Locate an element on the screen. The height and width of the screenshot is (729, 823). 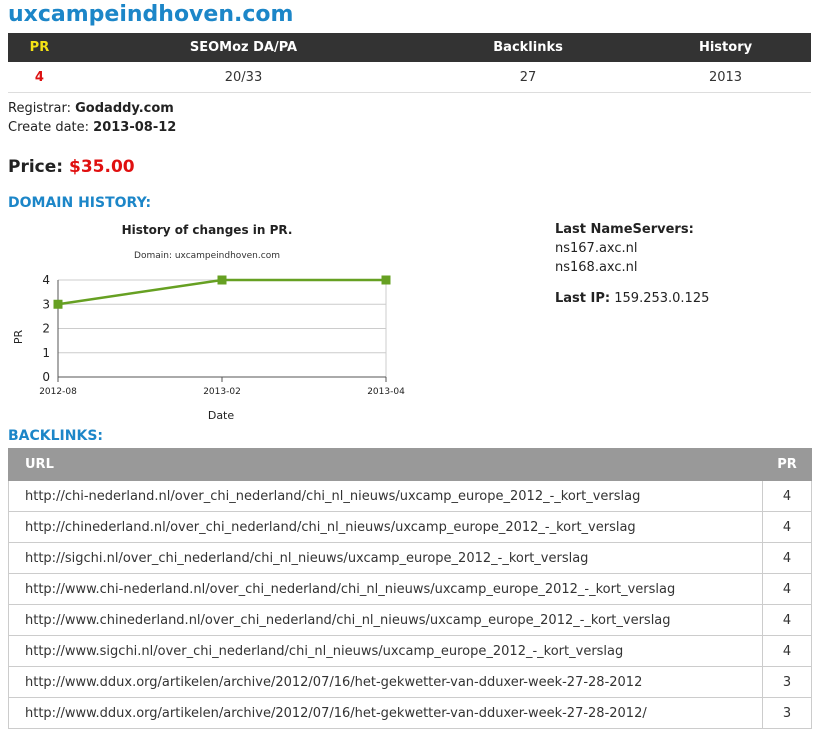
last-ip-label: Last IP: is located at coordinates (583, 298).